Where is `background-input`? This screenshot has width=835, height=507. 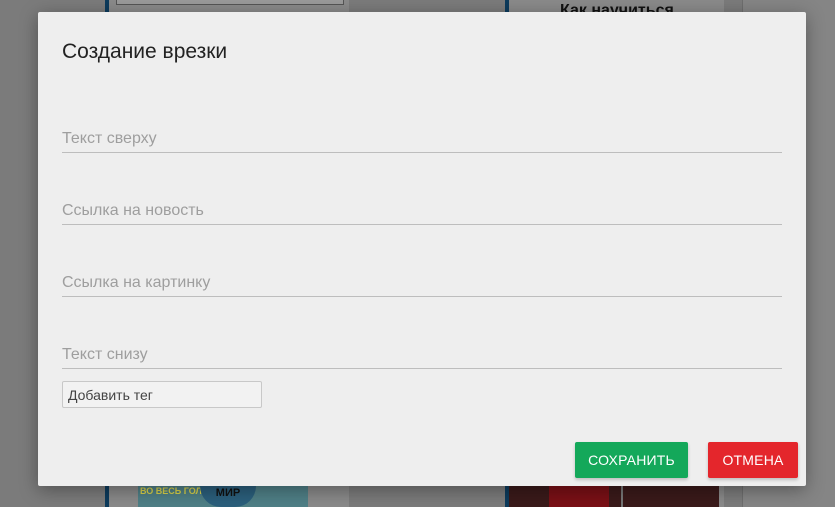
background-input is located at coordinates (230, 2).